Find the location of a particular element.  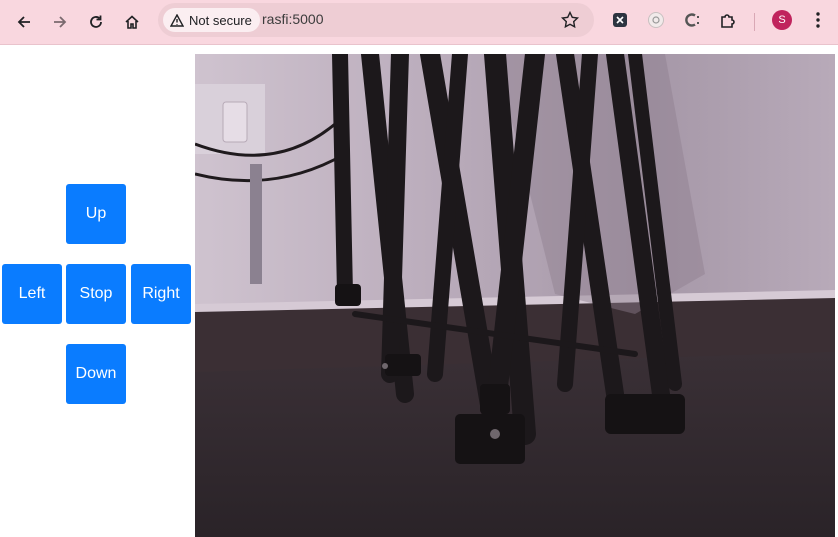

reload-button is located at coordinates (96, 22).